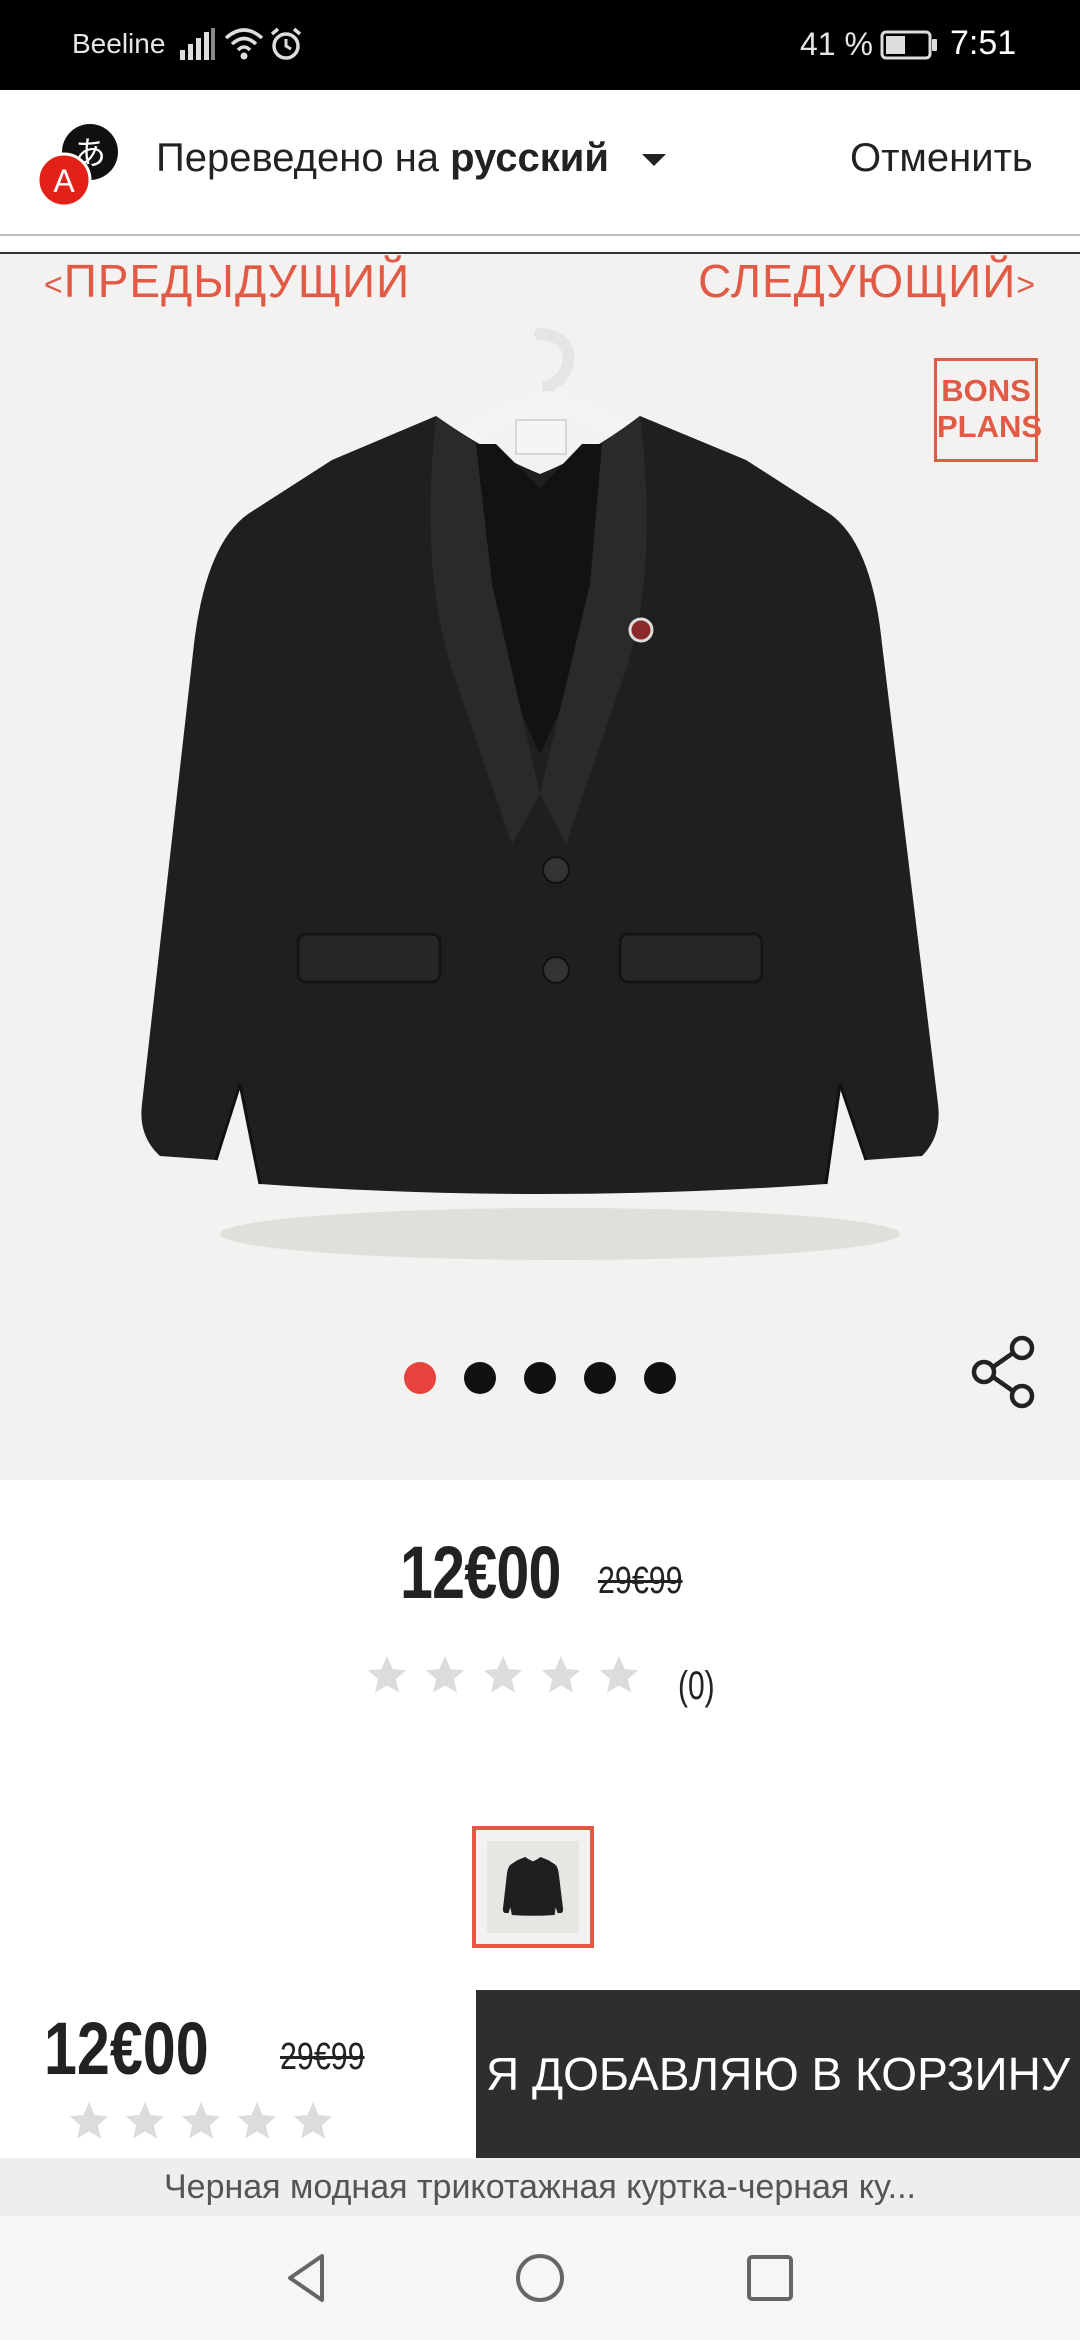 Image resolution: width=1080 pixels, height=2340 pixels. What do you see at coordinates (244, 44) in the screenshot?
I see `wifi-icon` at bounding box center [244, 44].